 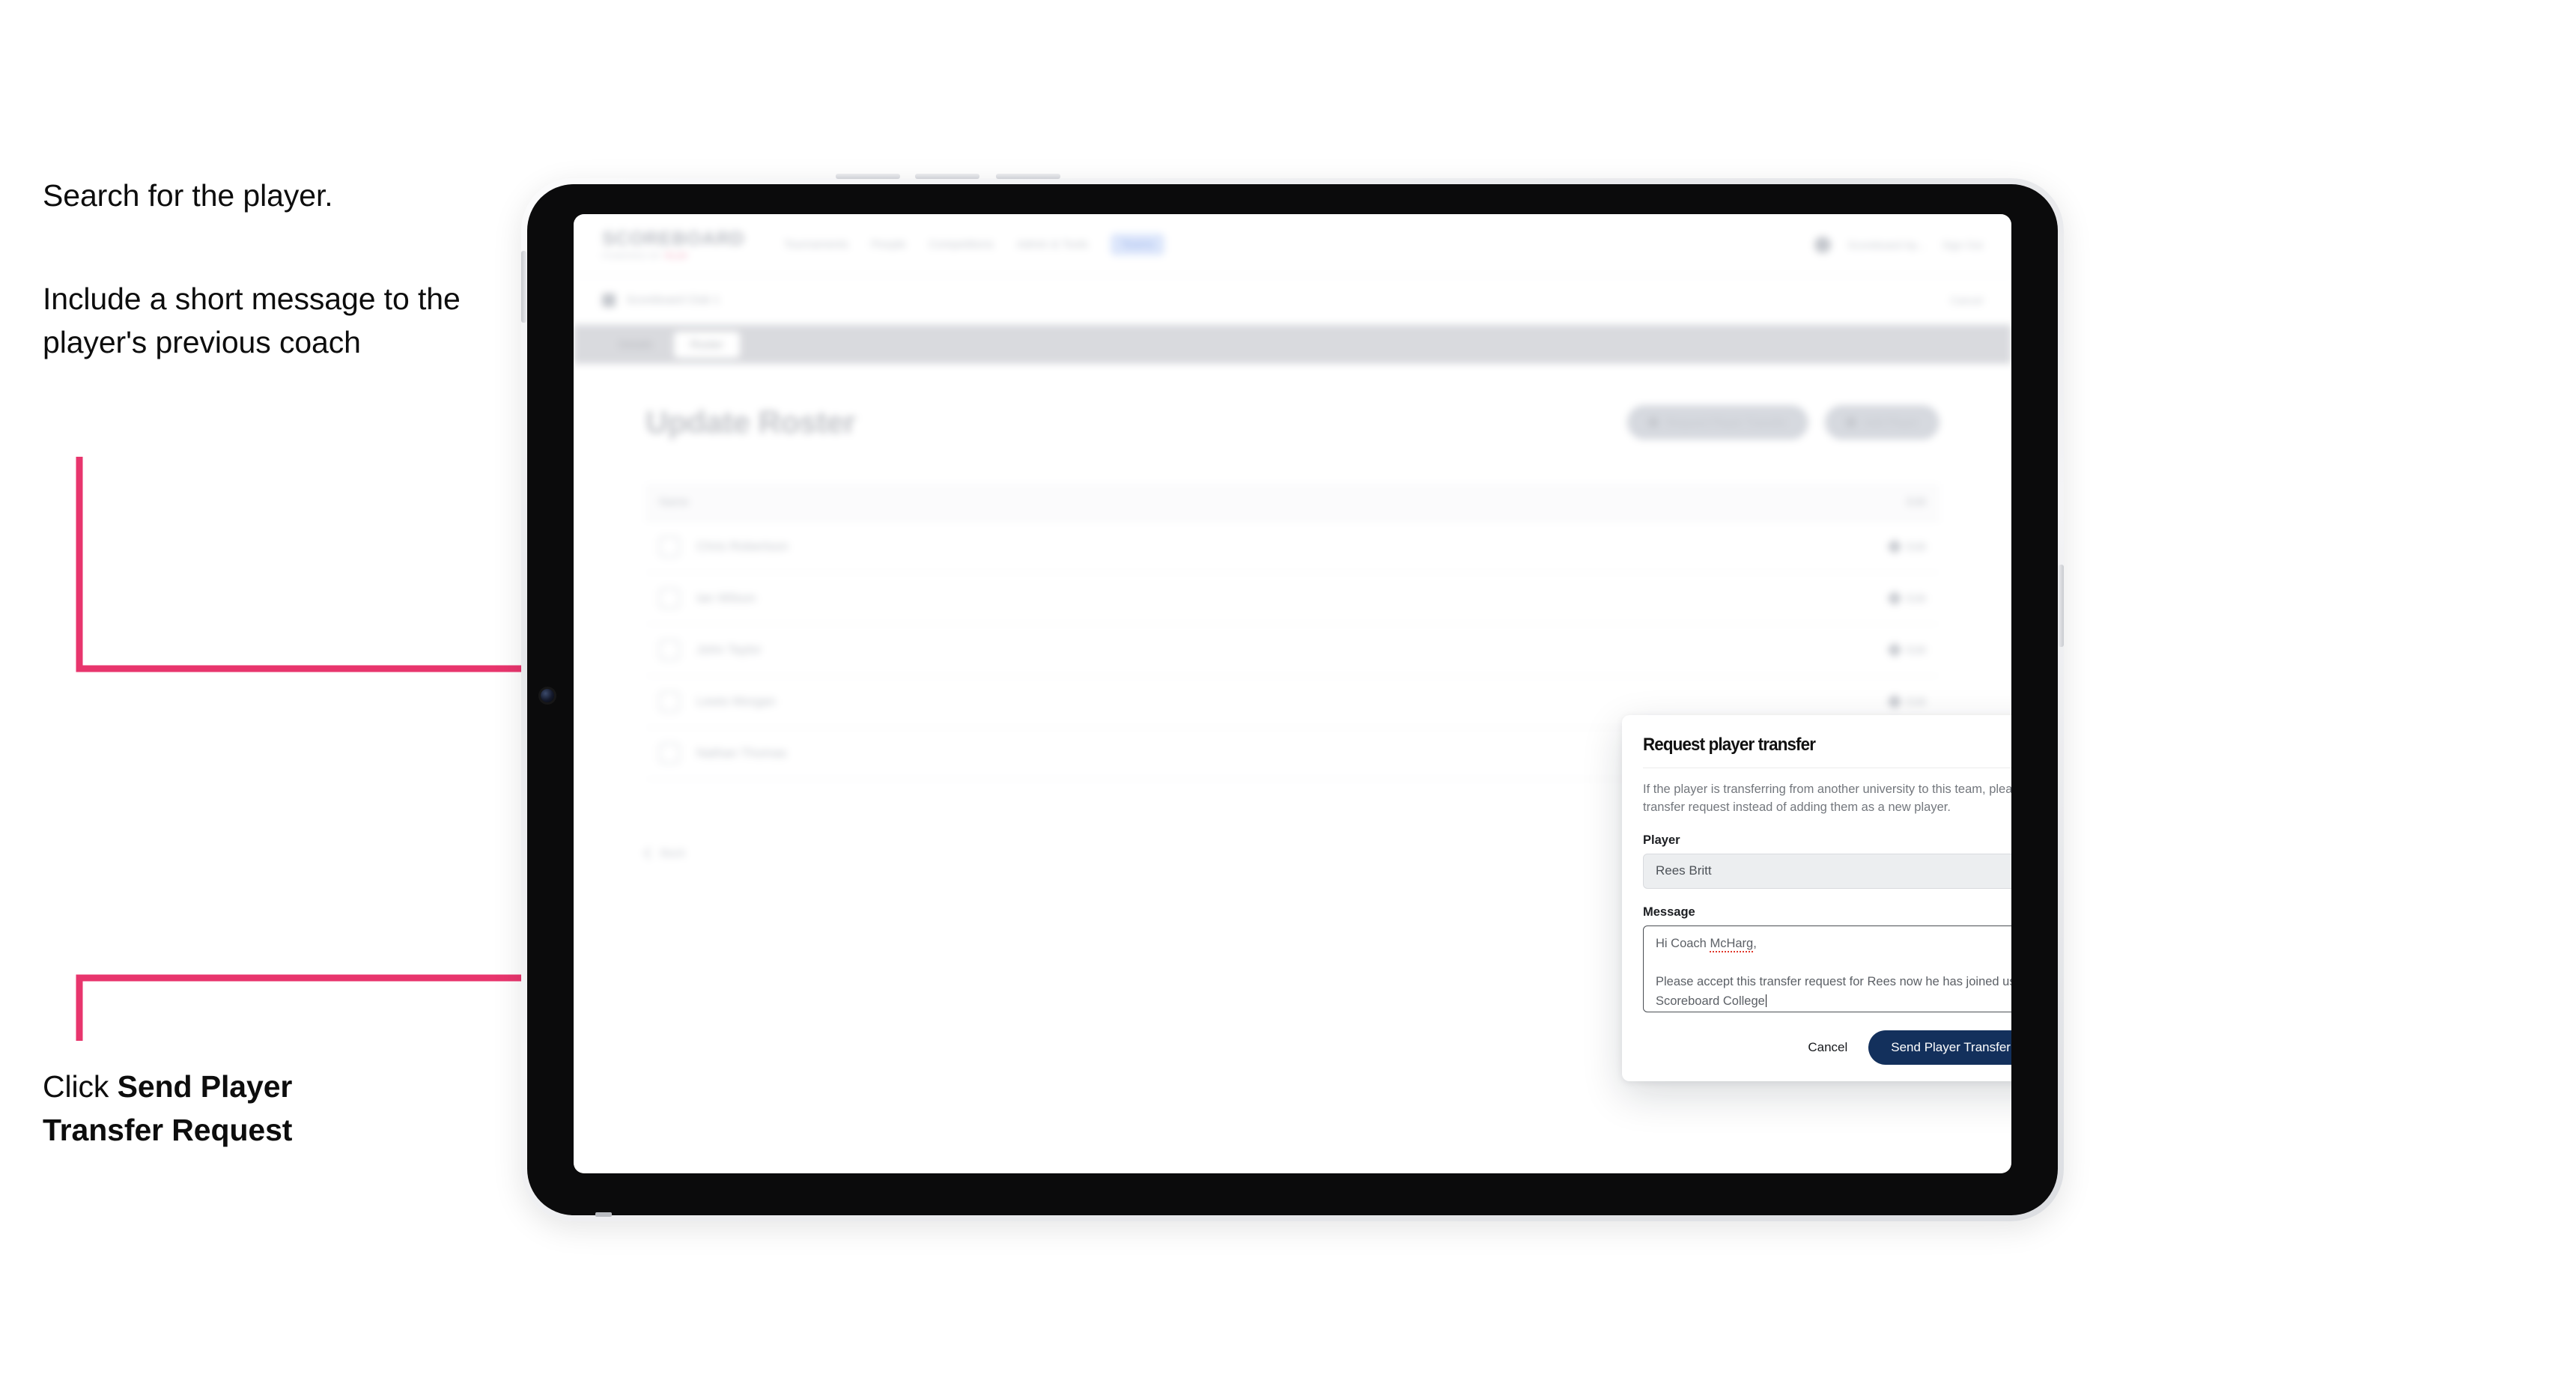 I want to click on nav-link-tournaments: Tournaments, so click(x=816, y=245).